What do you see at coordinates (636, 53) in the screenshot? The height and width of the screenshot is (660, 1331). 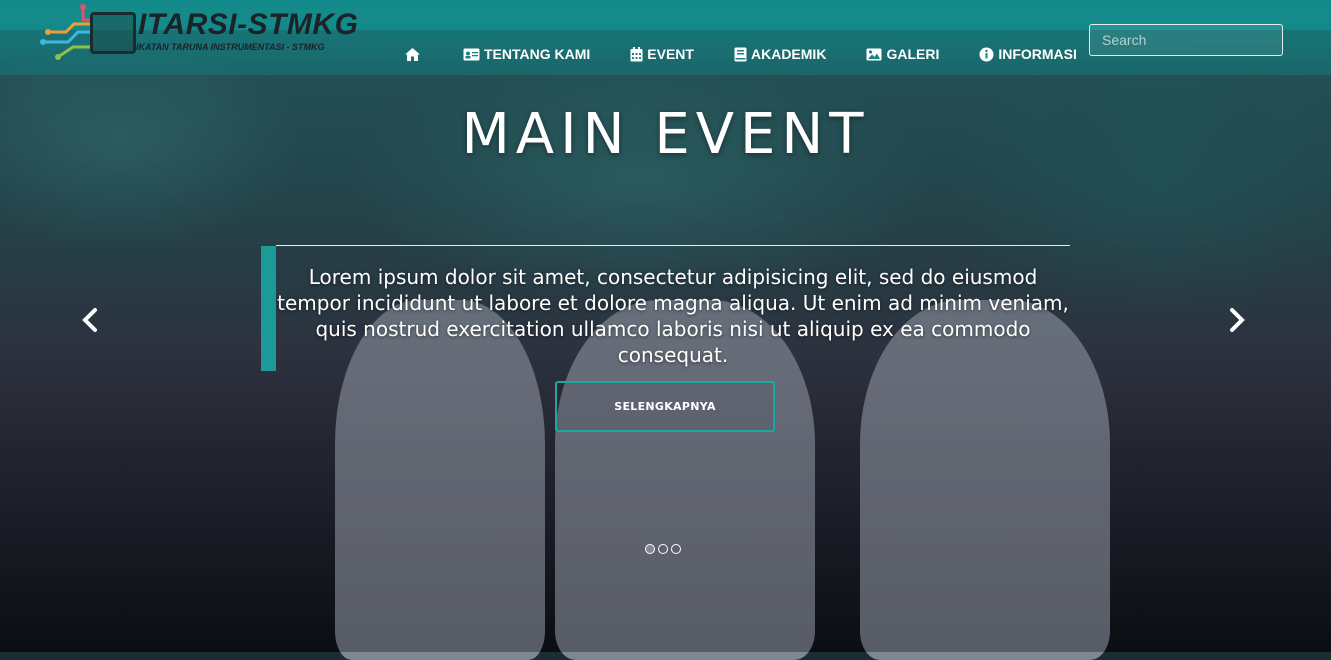 I see `calendar-icon` at bounding box center [636, 53].